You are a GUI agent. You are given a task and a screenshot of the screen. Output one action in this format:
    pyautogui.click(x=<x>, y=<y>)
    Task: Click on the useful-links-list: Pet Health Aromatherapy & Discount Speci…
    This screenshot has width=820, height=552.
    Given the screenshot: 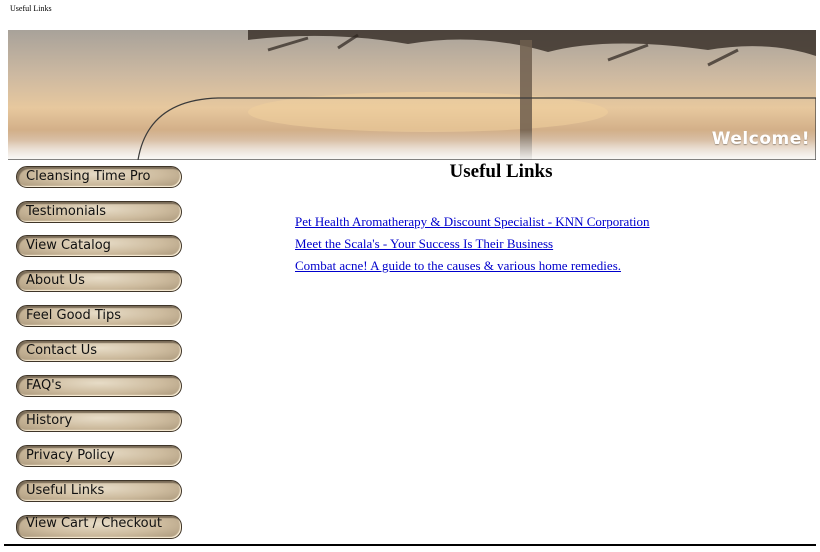 What is the action you would take?
    pyautogui.click(x=495, y=245)
    